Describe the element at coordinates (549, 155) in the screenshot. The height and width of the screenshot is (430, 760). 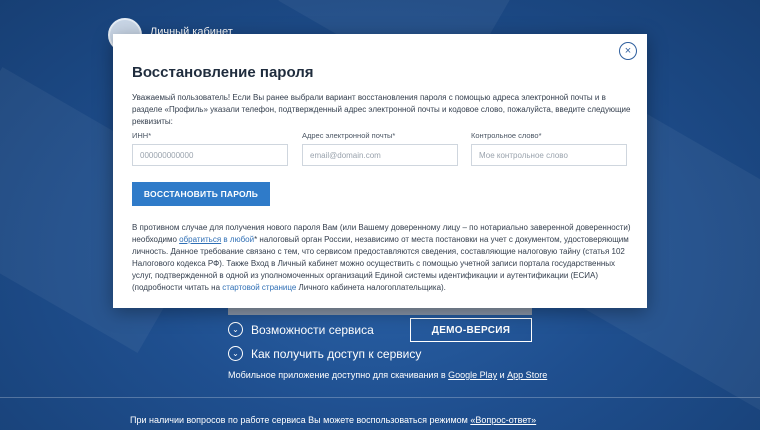
I see `codeword-input` at that location.